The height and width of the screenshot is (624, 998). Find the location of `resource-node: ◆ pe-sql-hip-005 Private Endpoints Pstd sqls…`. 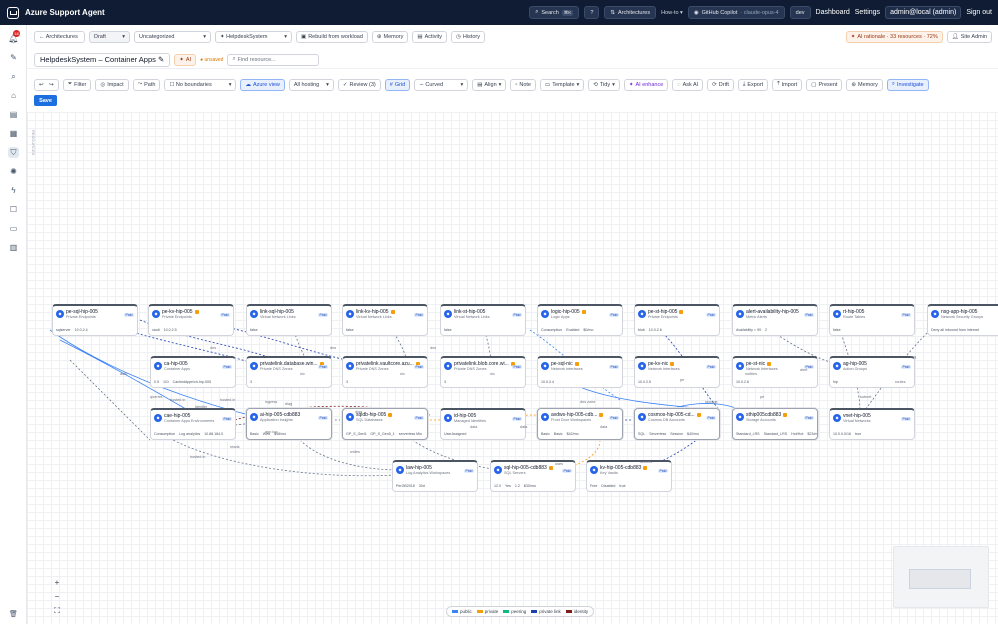

resource-node: ◆ pe-sql-hip-005 Private Endpoints Pstd sqls… is located at coordinates (95, 320).